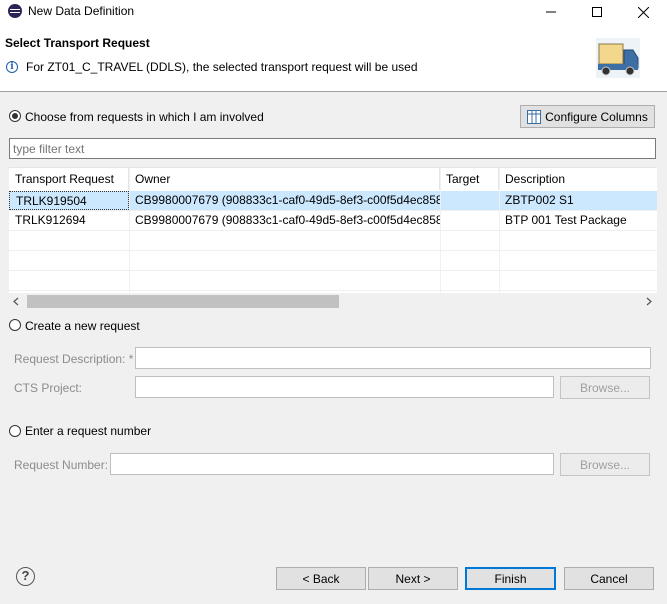 Image resolution: width=667 pixels, height=604 pixels. I want to click on back-button: < Back, so click(321, 578).